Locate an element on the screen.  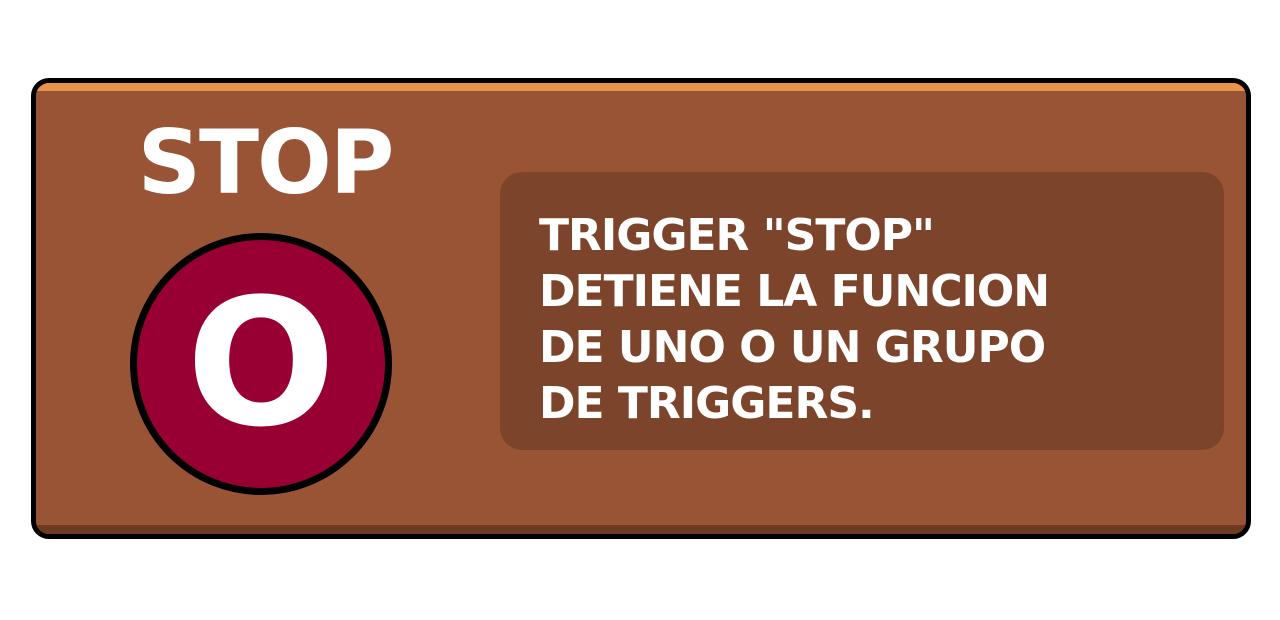
description-line-1: TRIGGER "STOP" is located at coordinates (737, 235).